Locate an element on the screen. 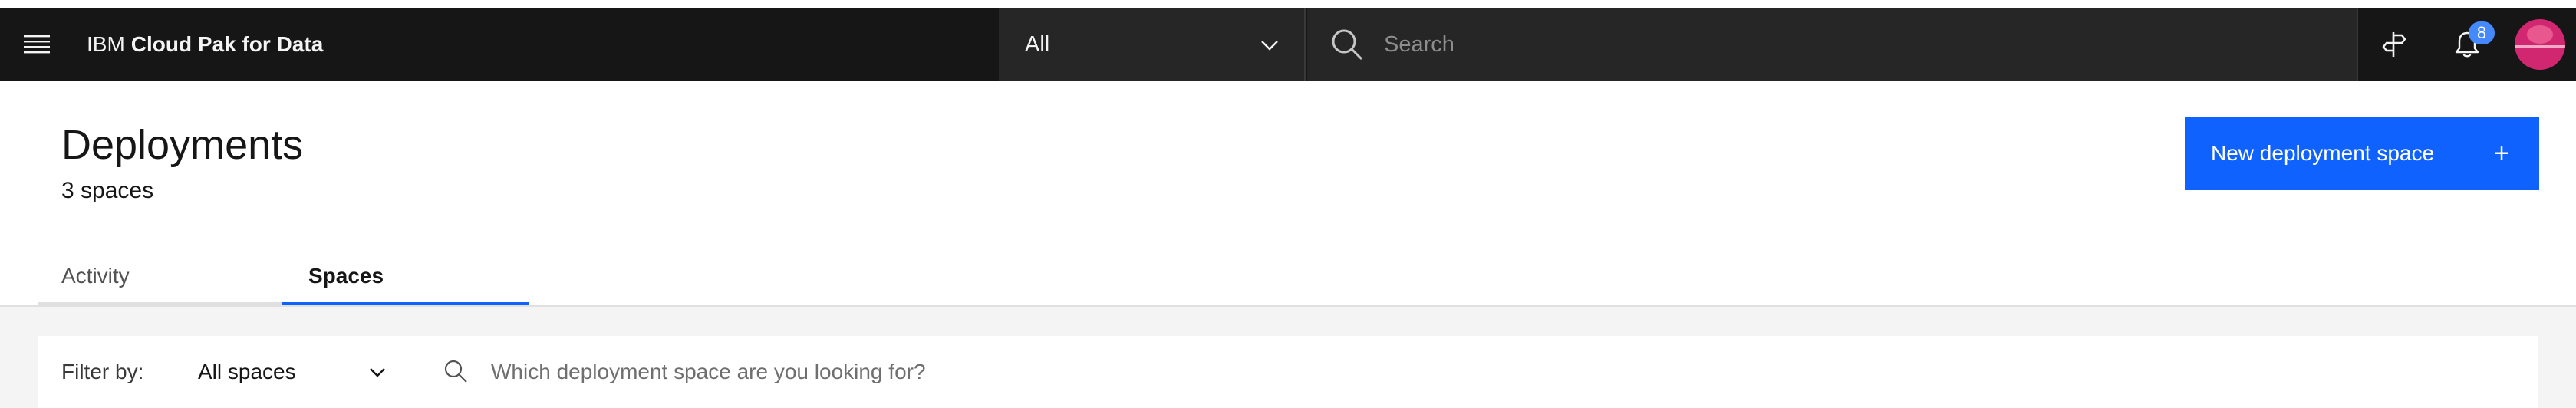 This screenshot has width=2576, height=408. product-name: IBM Cloud Pak for Data is located at coordinates (205, 44).